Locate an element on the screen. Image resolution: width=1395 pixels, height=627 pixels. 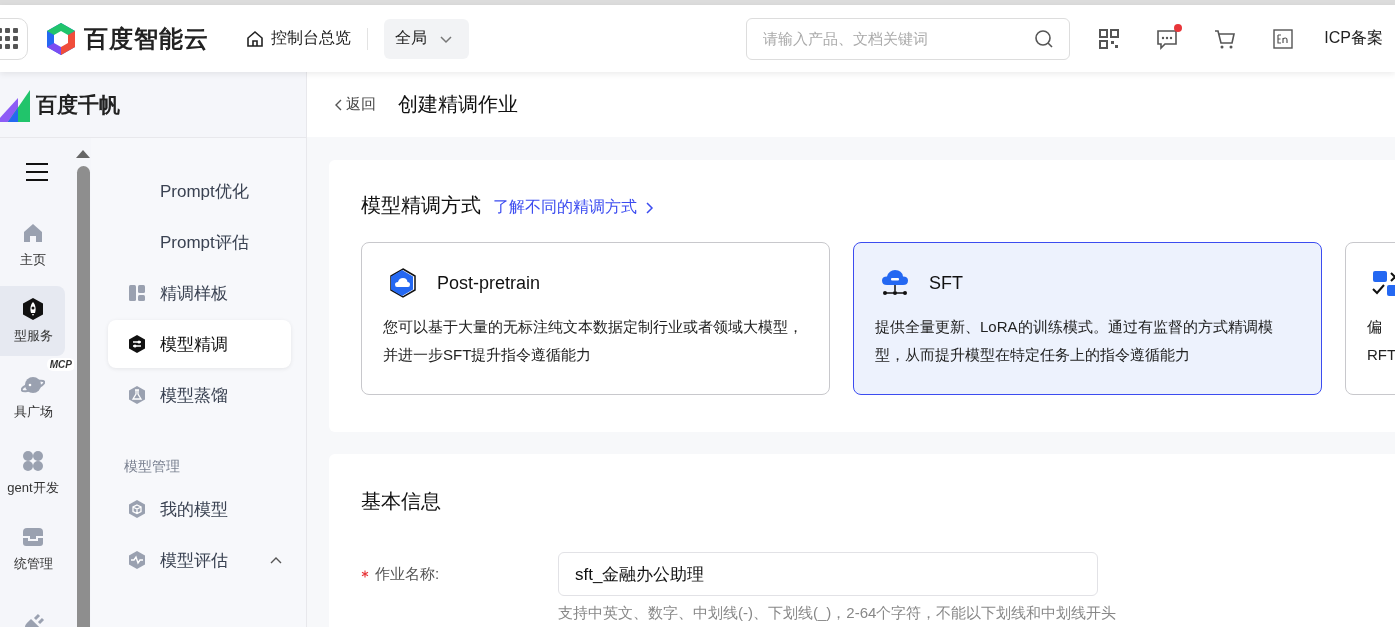
product-name: 百度千帆 is located at coordinates (78, 104).